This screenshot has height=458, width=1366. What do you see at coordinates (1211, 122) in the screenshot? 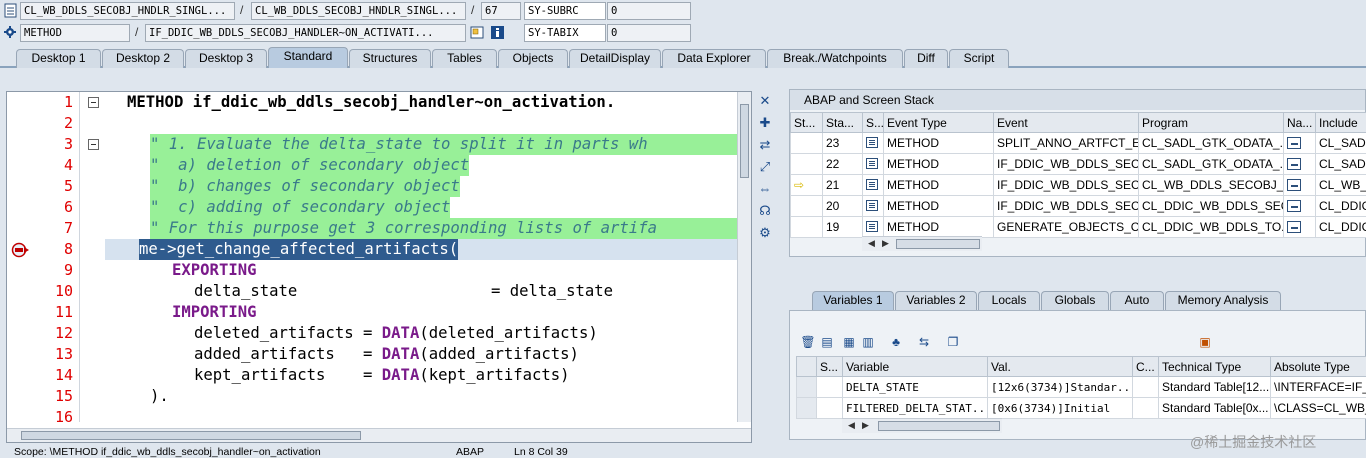
I see `column-header: Program` at bounding box center [1211, 122].